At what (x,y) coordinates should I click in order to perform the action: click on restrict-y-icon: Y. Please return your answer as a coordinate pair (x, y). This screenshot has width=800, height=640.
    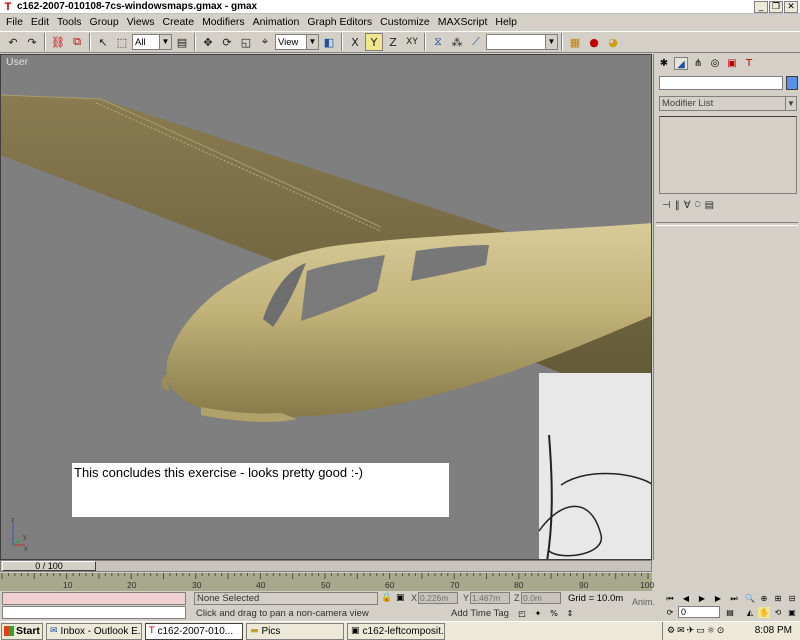
    Looking at the image, I should click on (374, 42).